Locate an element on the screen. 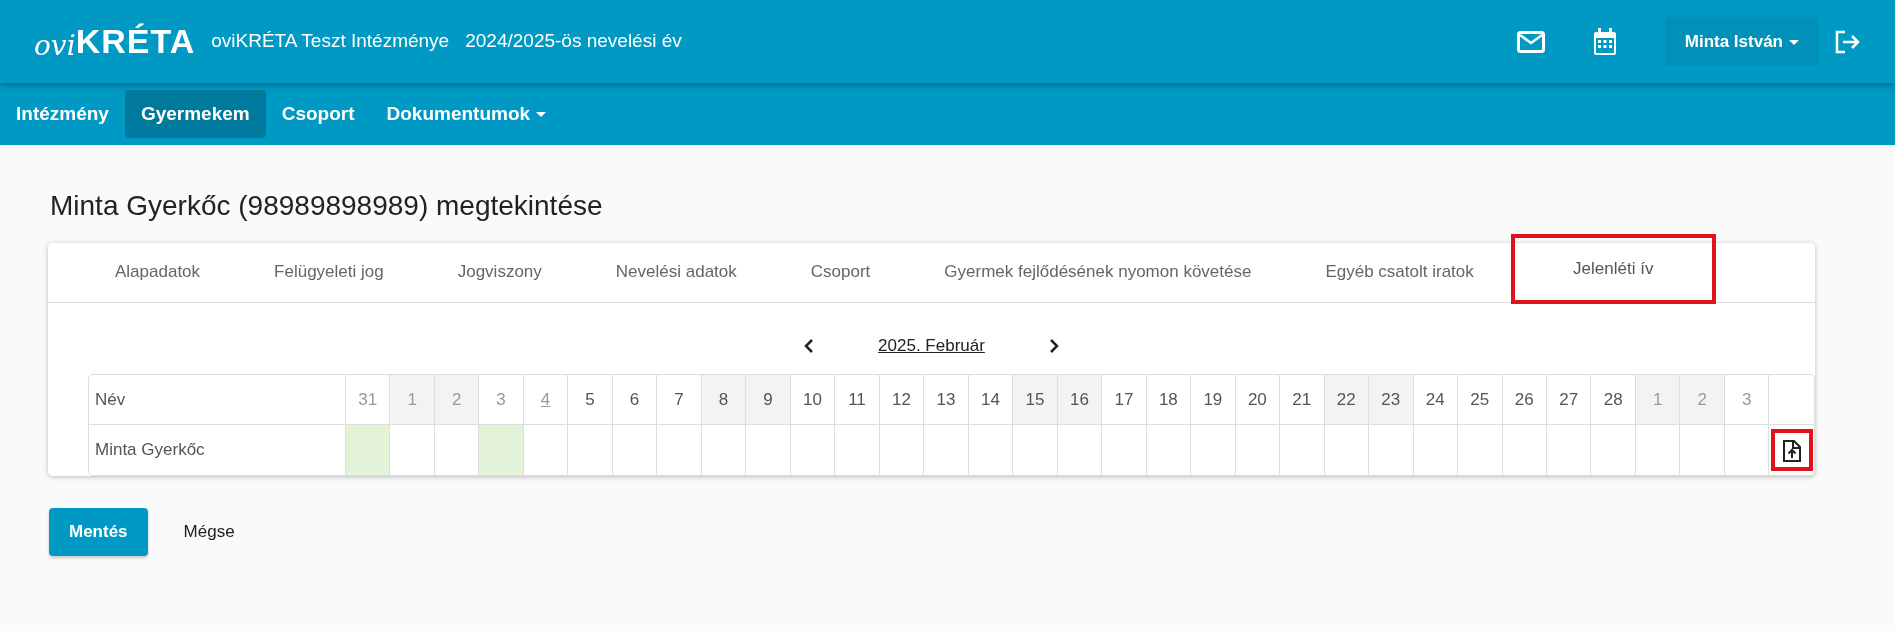  institution-name: oviKRÉTA Teszt Intézménye is located at coordinates (330, 41).